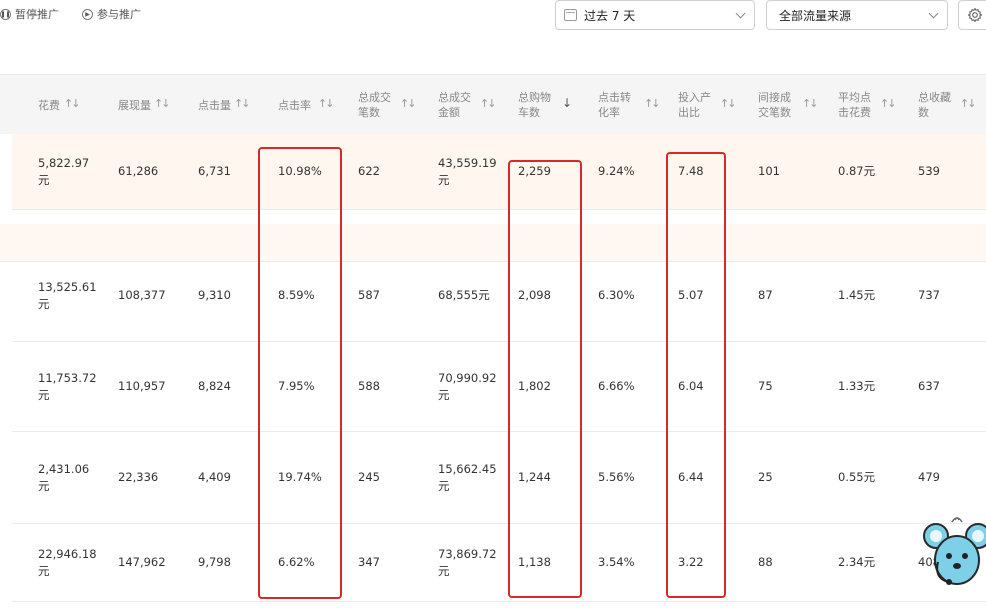 The width and height of the screenshot is (986, 608). Describe the element at coordinates (214, 171) in the screenshot. I see `cell-clicks: 6,731` at that location.